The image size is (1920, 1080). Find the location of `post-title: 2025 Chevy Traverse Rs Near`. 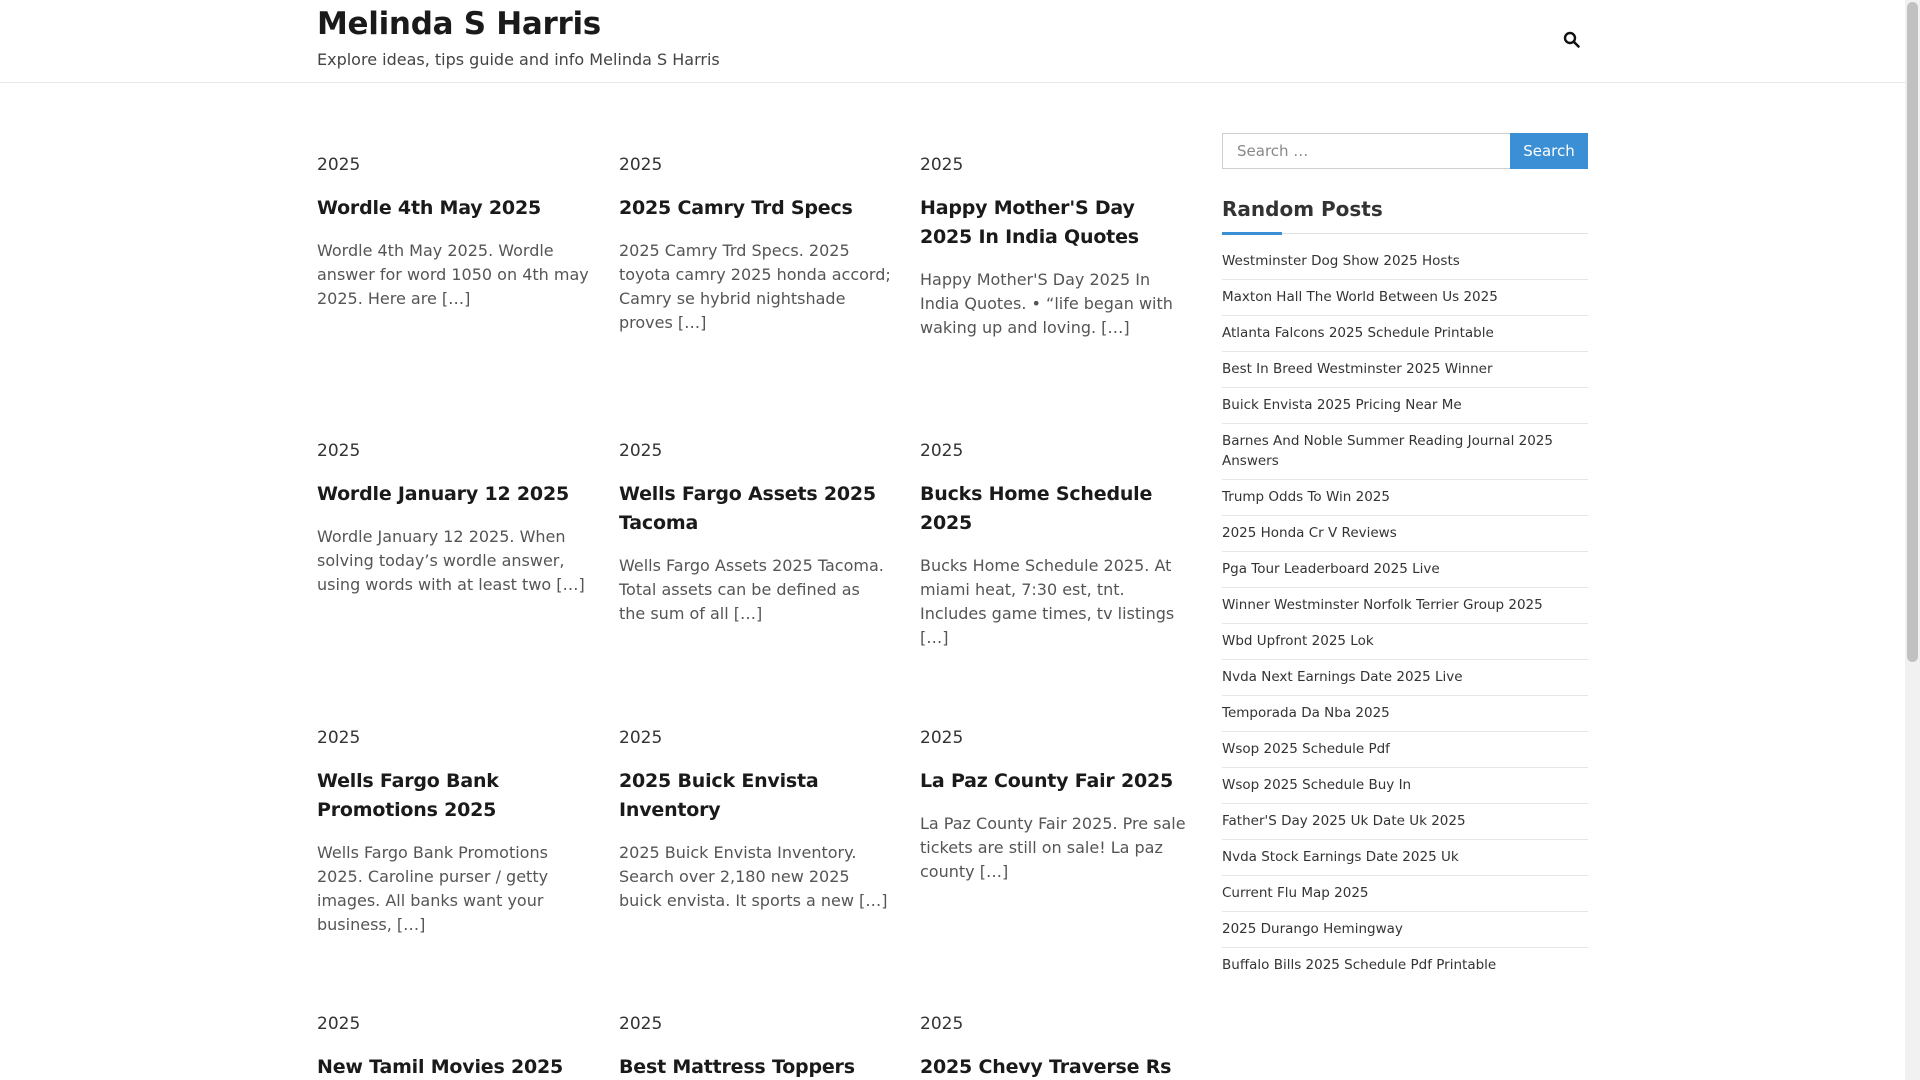

post-title: 2025 Chevy Traverse Rs Near is located at coordinates (1056, 1066).